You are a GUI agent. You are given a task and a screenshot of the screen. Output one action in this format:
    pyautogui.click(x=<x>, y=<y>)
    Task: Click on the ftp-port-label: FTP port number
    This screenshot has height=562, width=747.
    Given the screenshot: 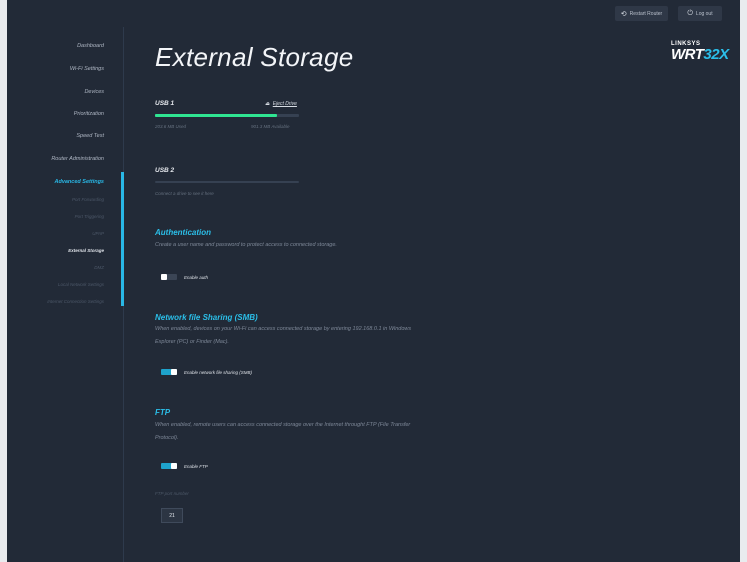 What is the action you would take?
    pyautogui.click(x=172, y=493)
    